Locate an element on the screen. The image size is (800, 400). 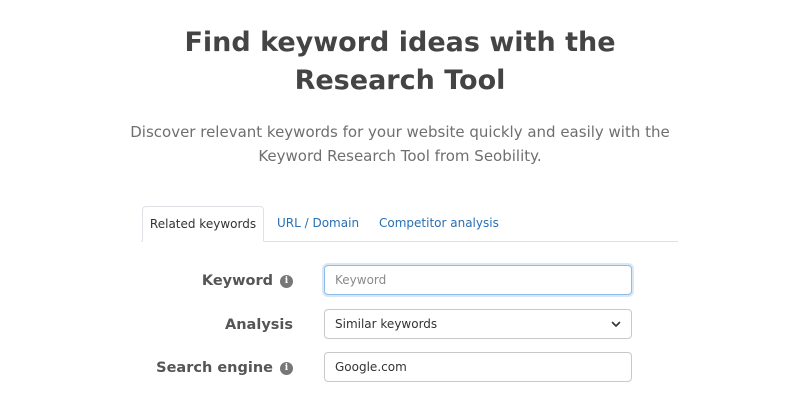
keyword-label-row: Keyword i is located at coordinates (247, 281).